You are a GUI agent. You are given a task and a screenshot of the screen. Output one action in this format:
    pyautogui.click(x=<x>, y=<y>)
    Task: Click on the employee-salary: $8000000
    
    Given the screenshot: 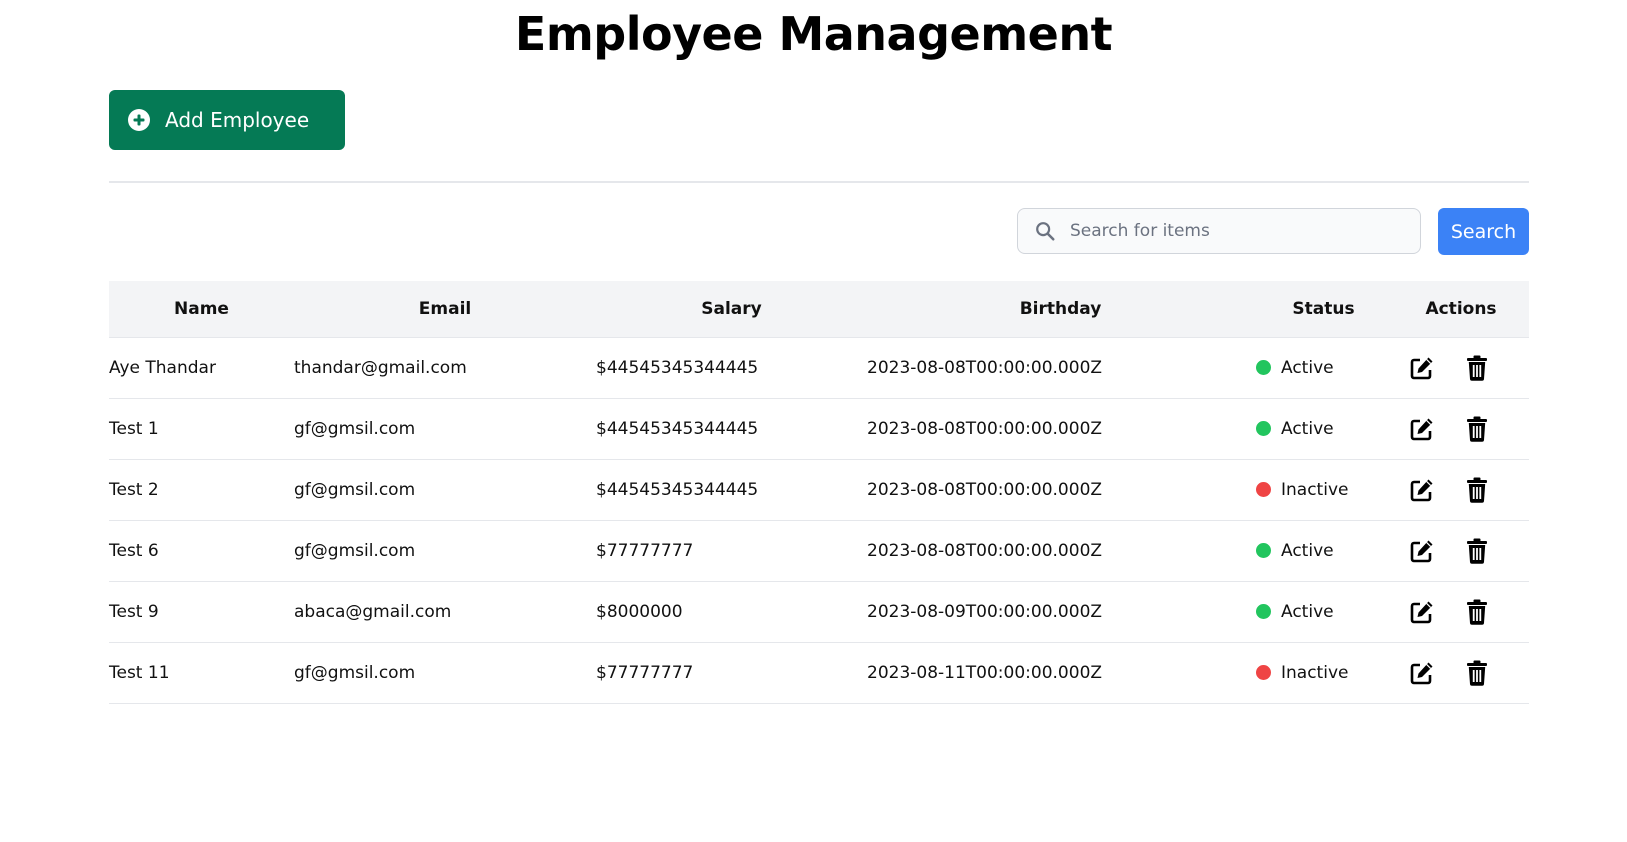 What is the action you would take?
    pyautogui.click(x=639, y=611)
    